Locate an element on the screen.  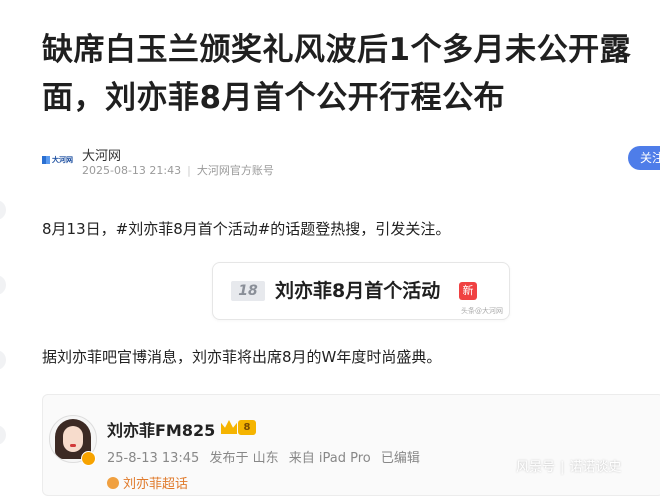
hot-card-watermark: 头条@大河网 is located at coordinates (482, 311).